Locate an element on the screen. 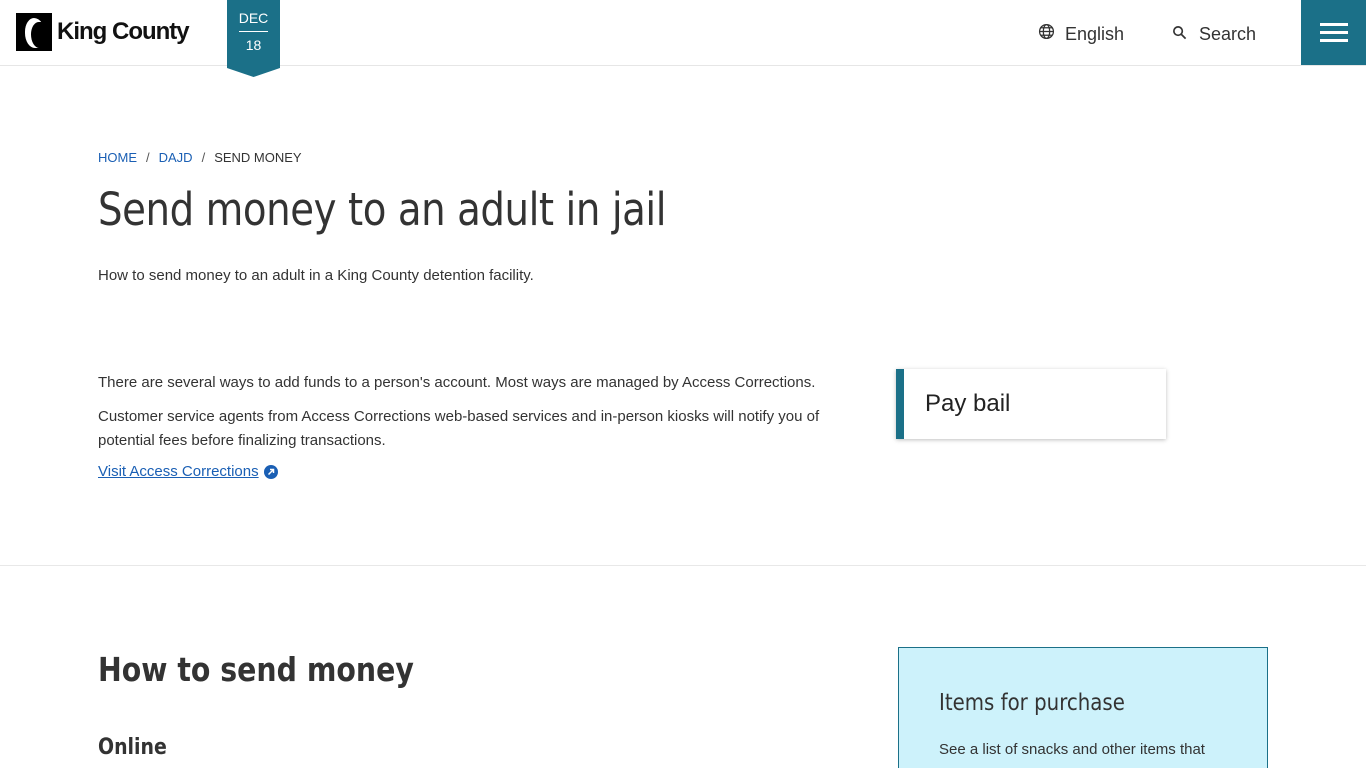 The width and height of the screenshot is (1366, 768). search-button: Search is located at coordinates (1214, 34).